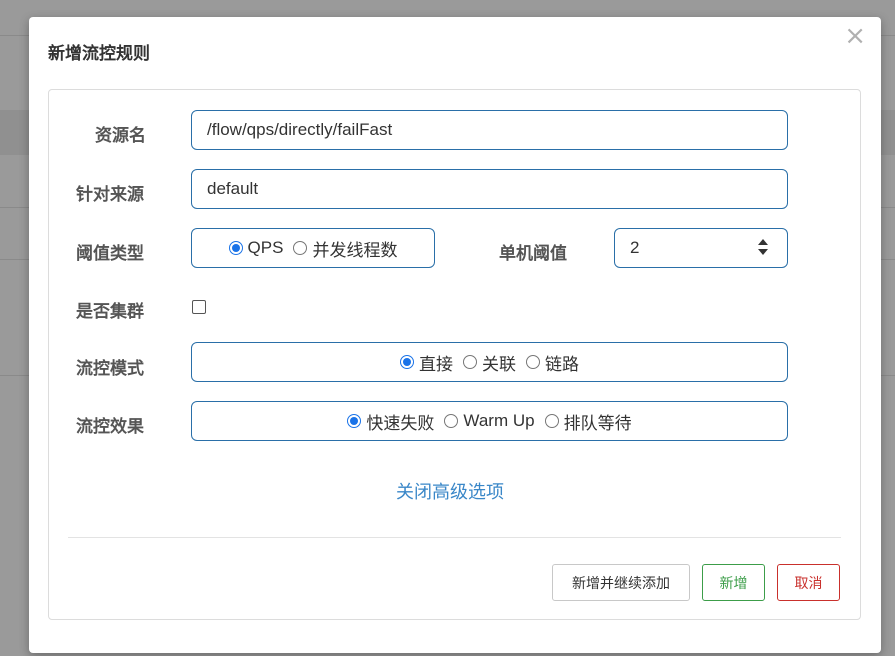 This screenshot has width=895, height=656. I want to click on footer-divider, so click(454, 537).